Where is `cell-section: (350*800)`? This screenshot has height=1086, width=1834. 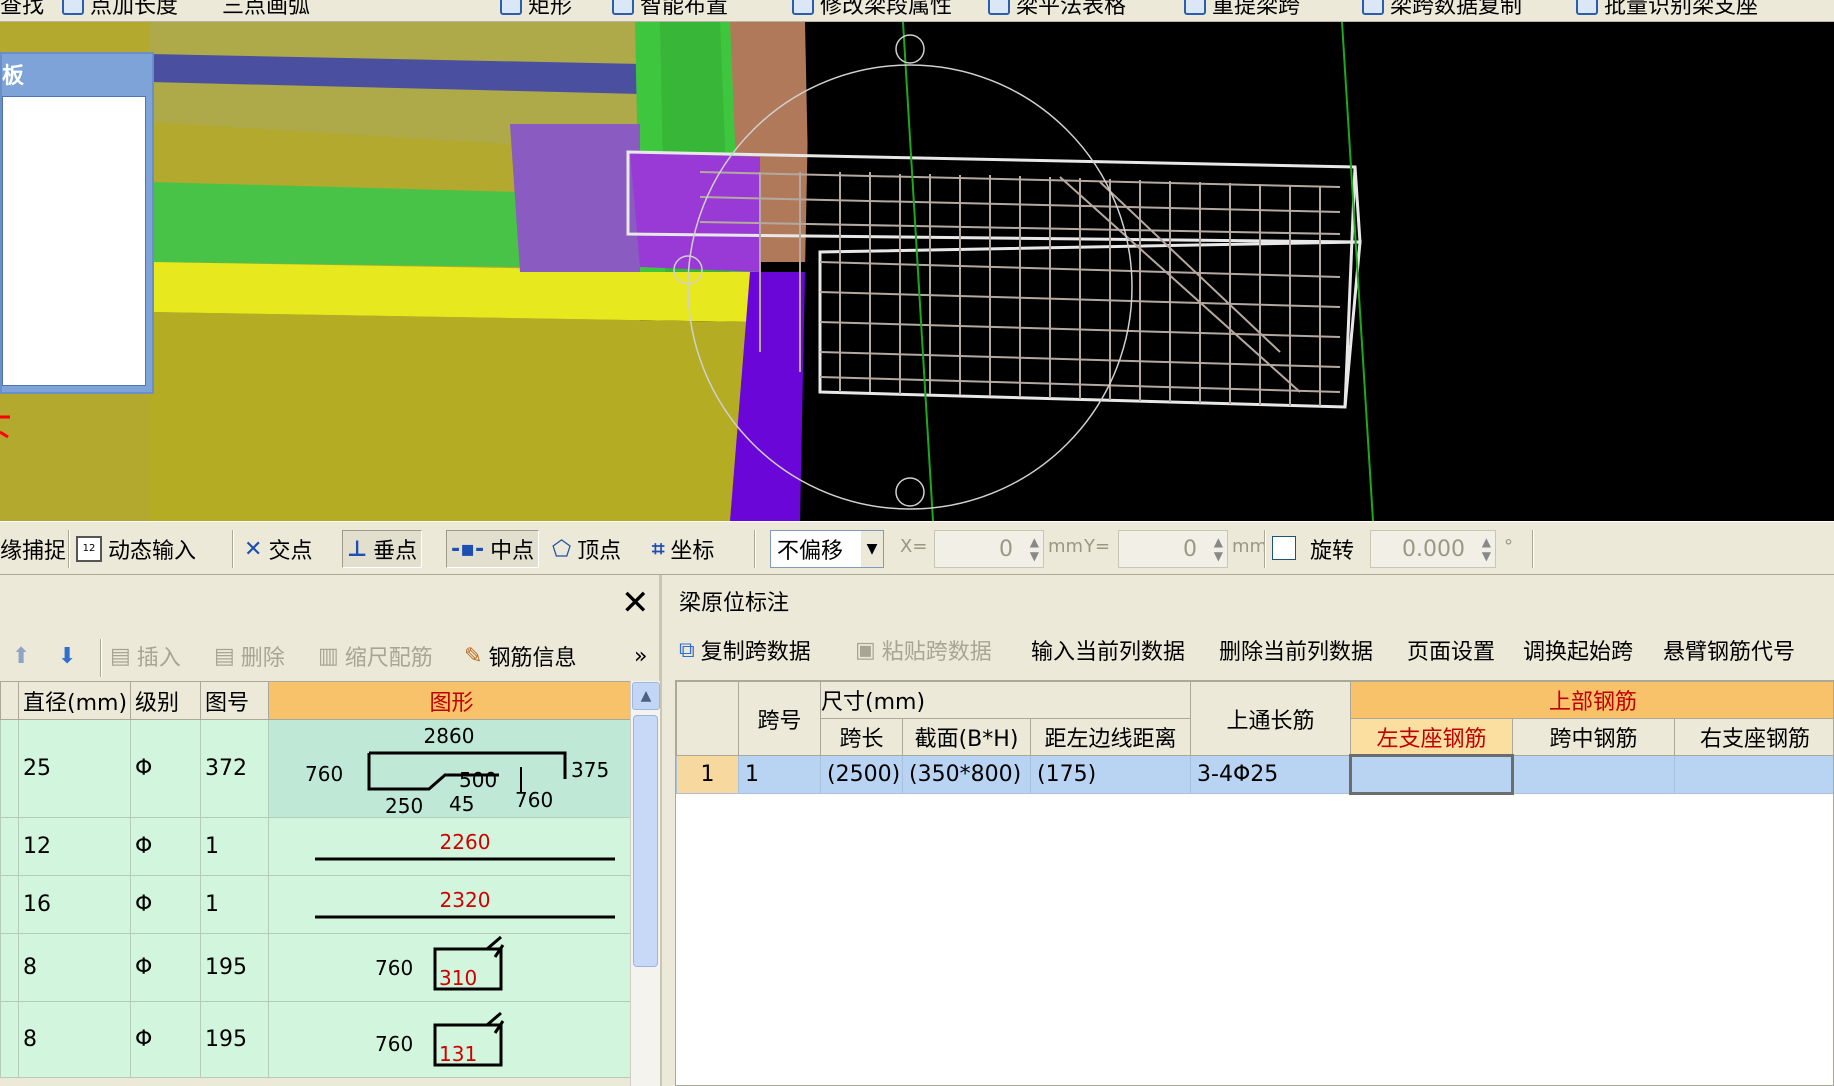 cell-section: (350*800) is located at coordinates (966, 774).